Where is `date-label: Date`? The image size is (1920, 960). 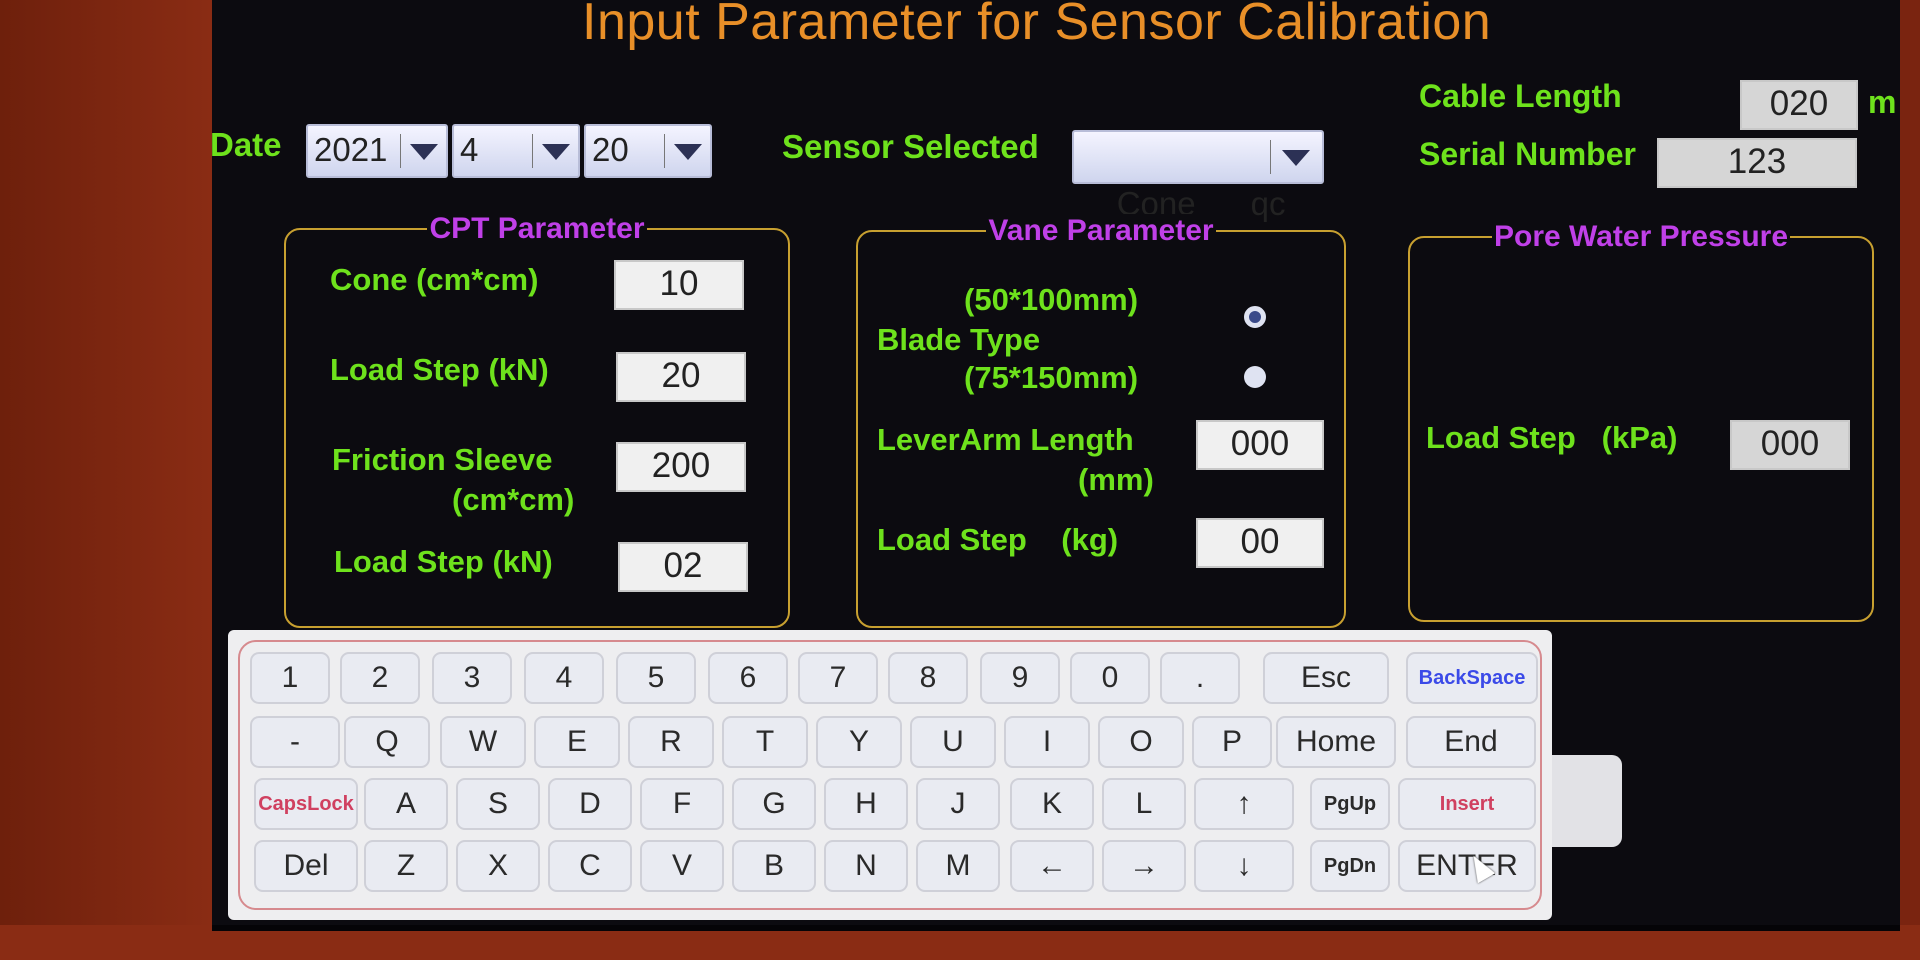 date-label: Date is located at coordinates (247, 144).